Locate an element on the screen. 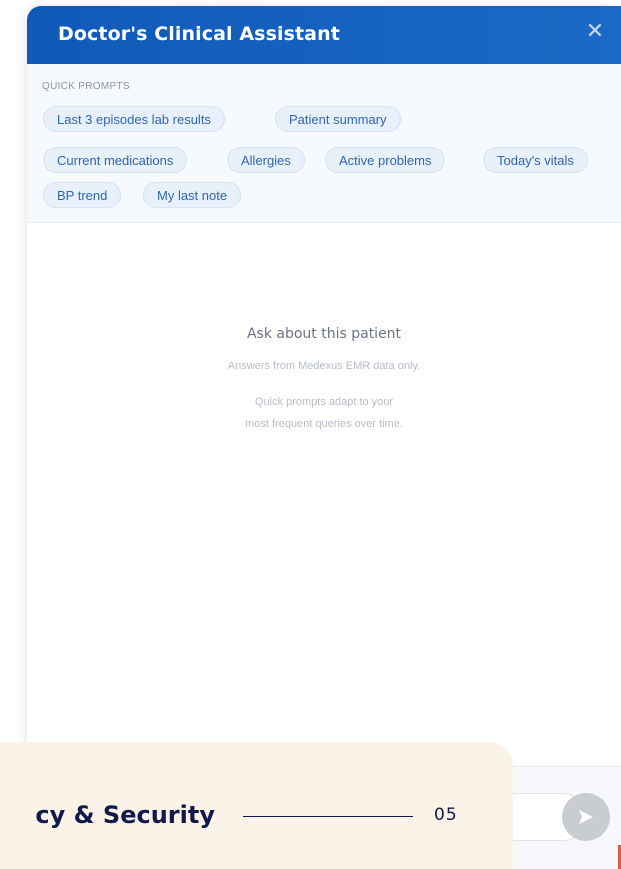 This screenshot has height=869, width=621. send-button is located at coordinates (586, 817).